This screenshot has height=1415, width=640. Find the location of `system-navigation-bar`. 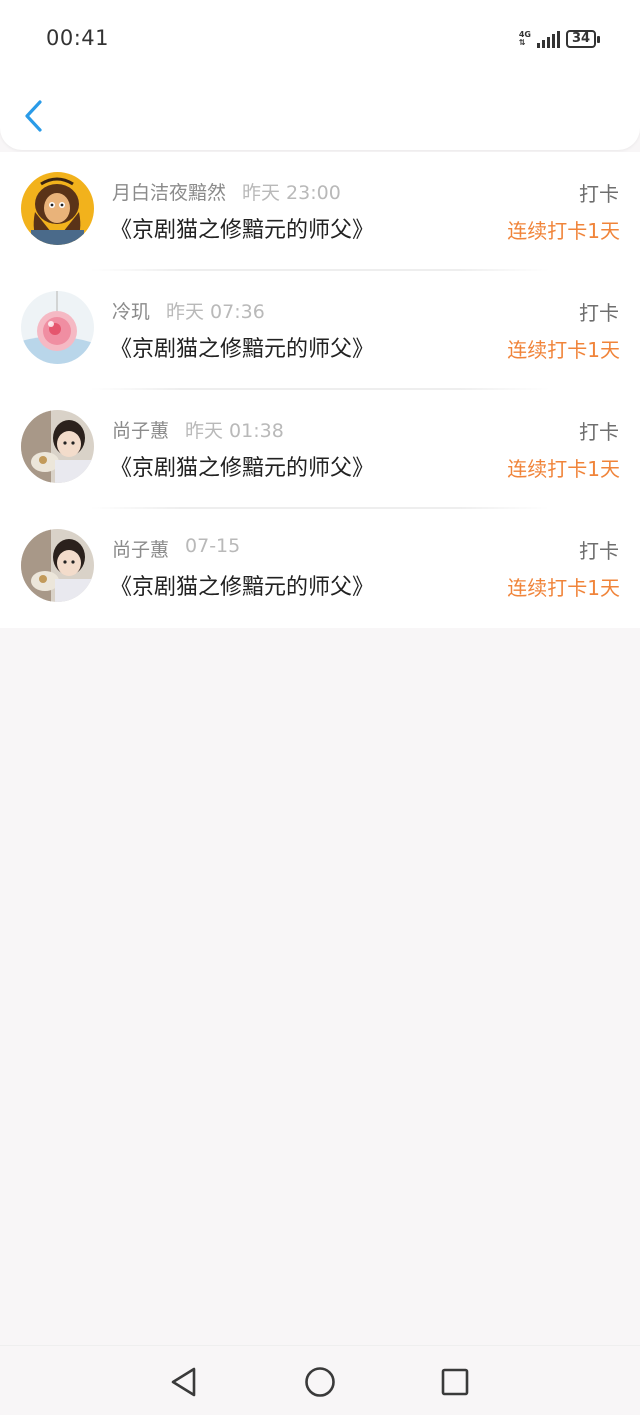

system-navigation-bar is located at coordinates (320, 1380).